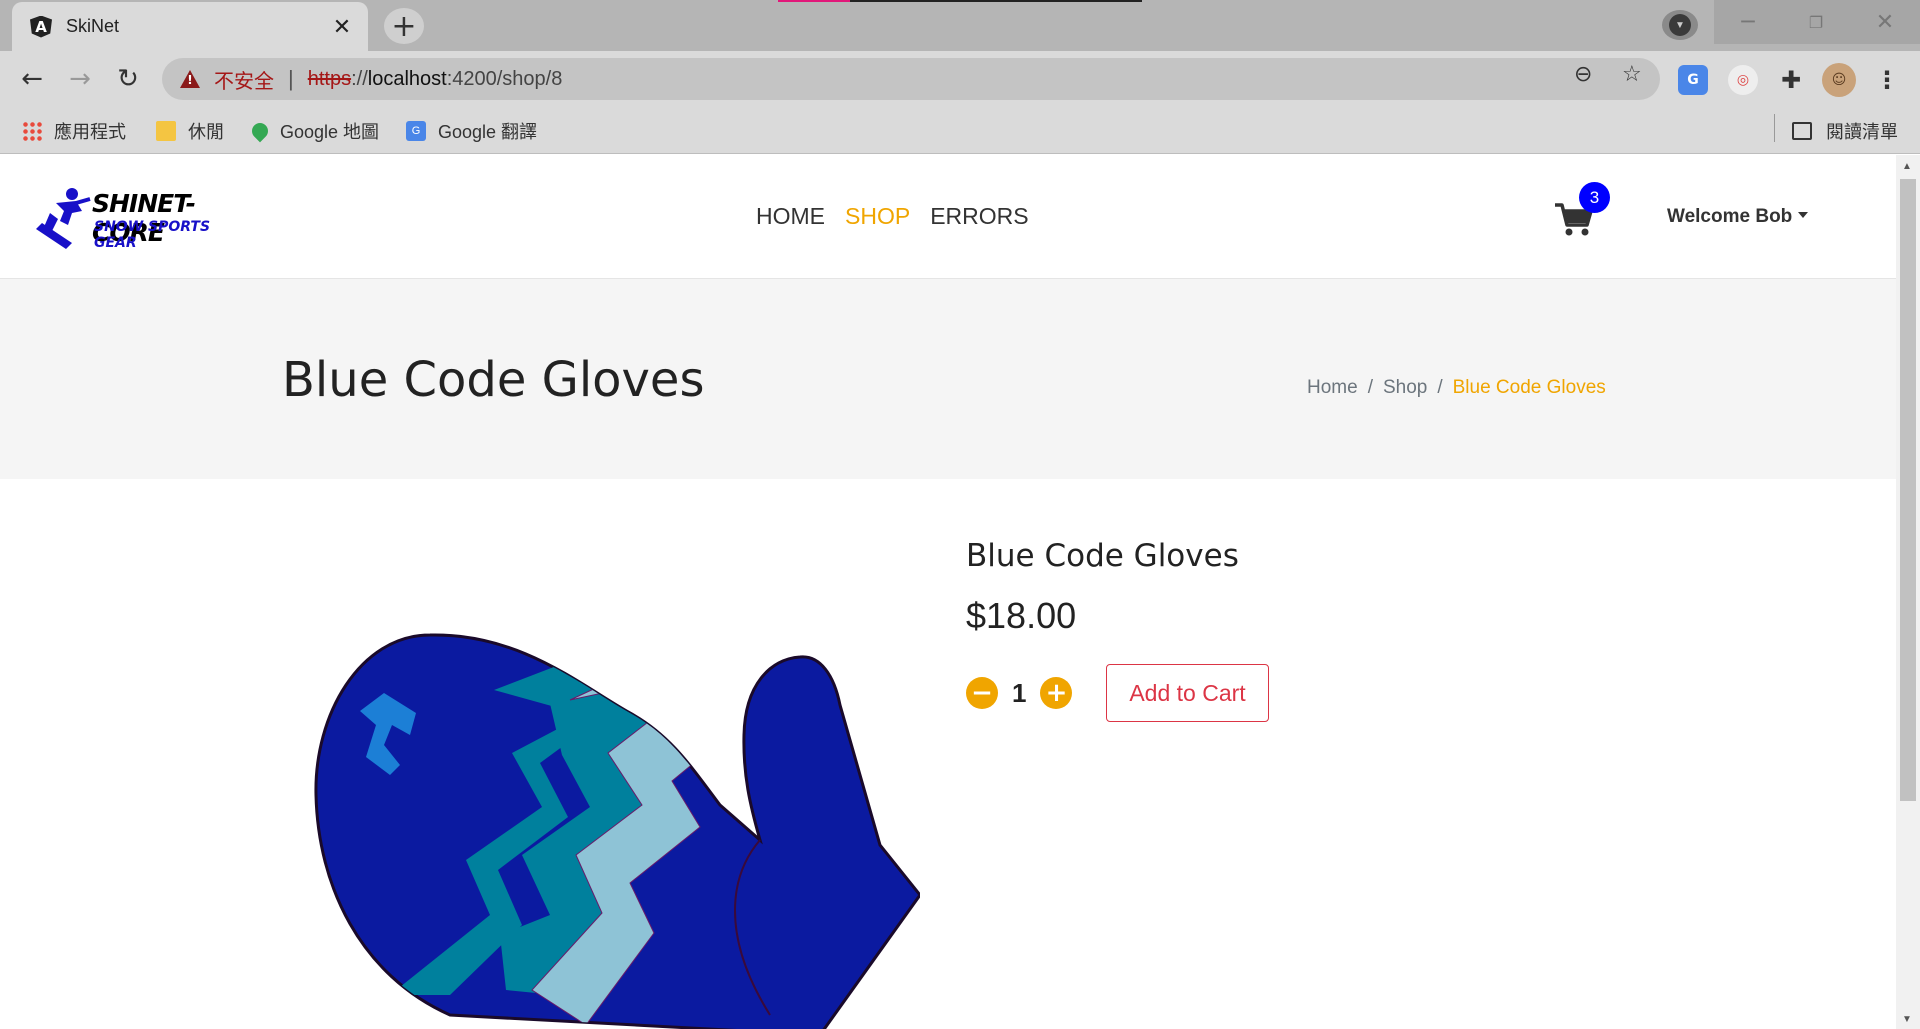  Describe the element at coordinates (1887, 80) in the screenshot. I see `browser-menu-icon: ⋮` at that location.